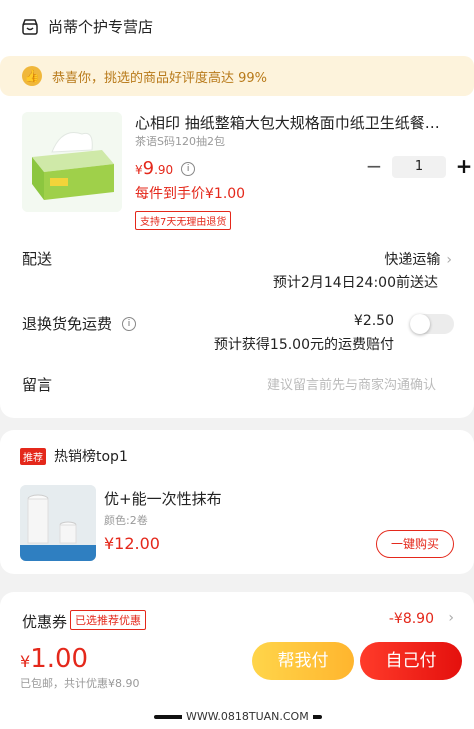  Describe the element at coordinates (25, 661) in the screenshot. I see `total-symbol: ¥` at that location.